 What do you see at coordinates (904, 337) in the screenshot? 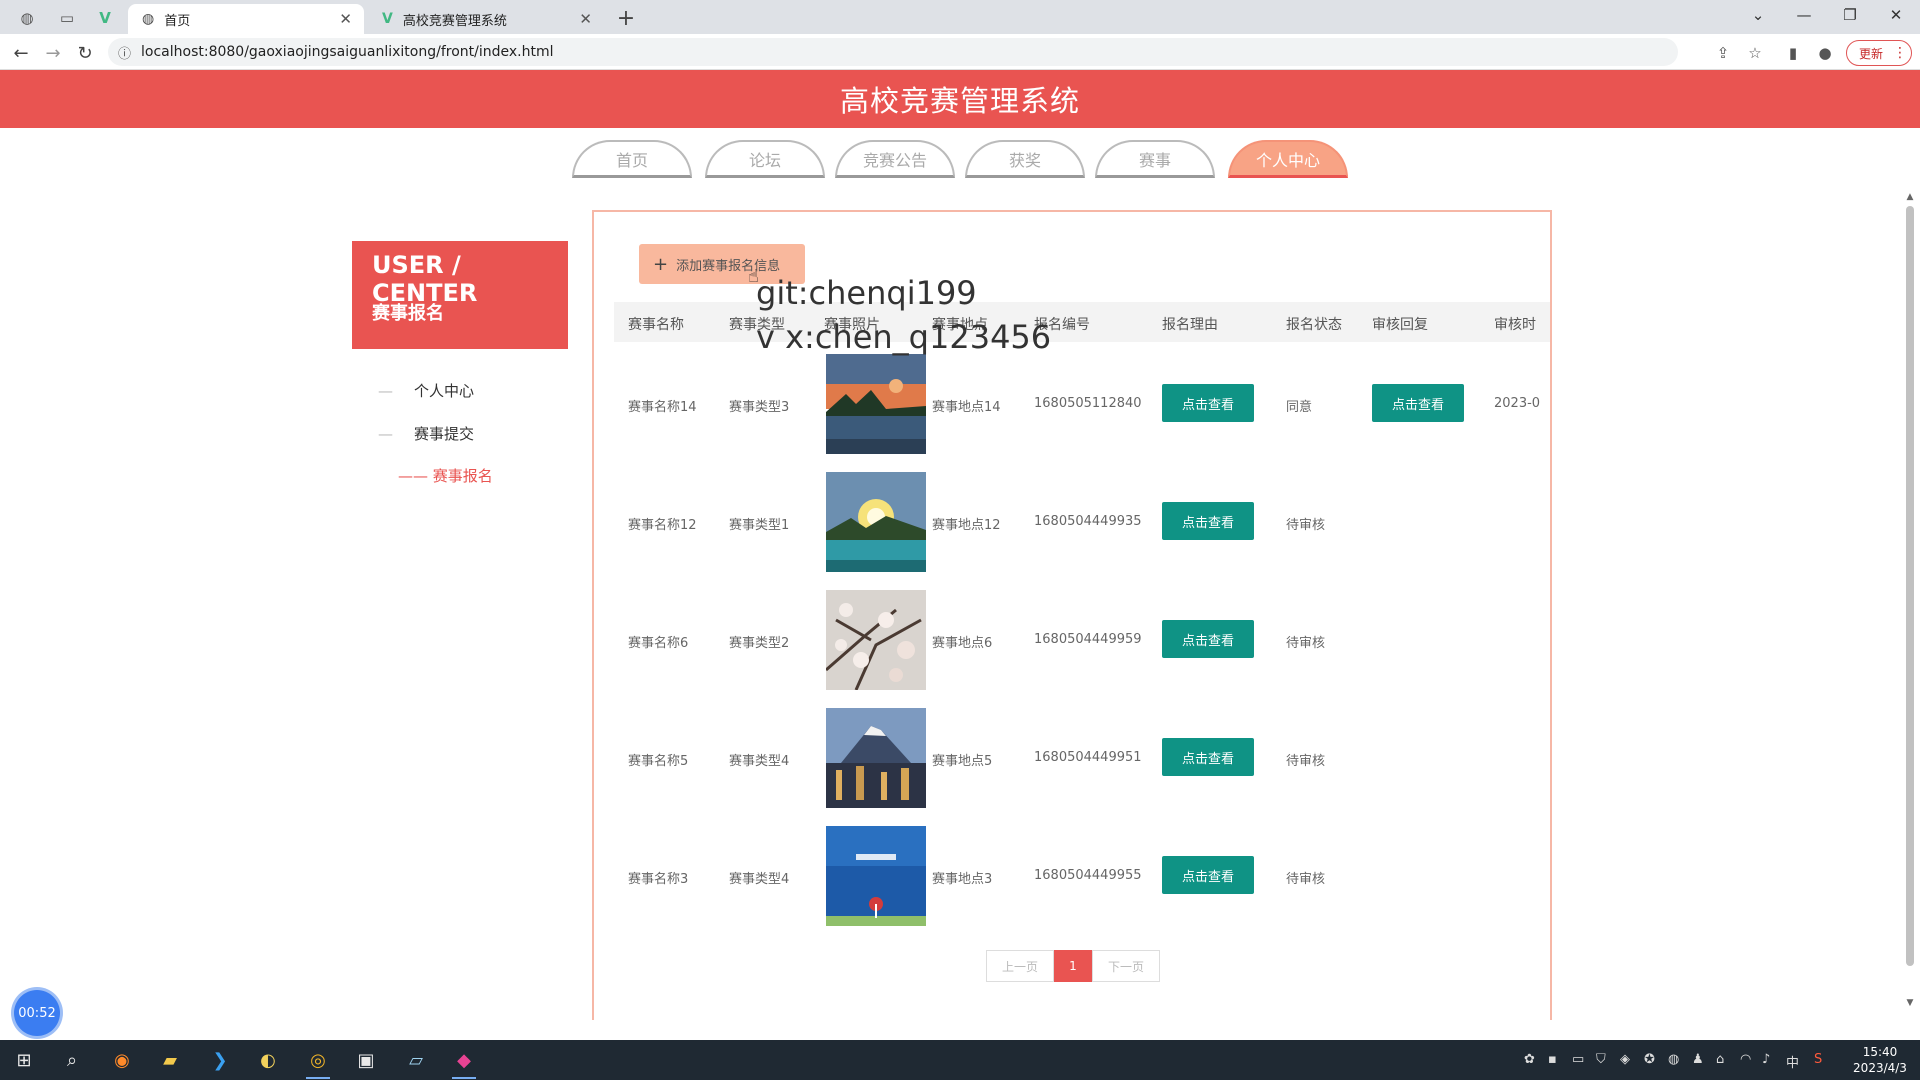
I see `watermark-line2: v x:chen_q123456` at bounding box center [904, 337].